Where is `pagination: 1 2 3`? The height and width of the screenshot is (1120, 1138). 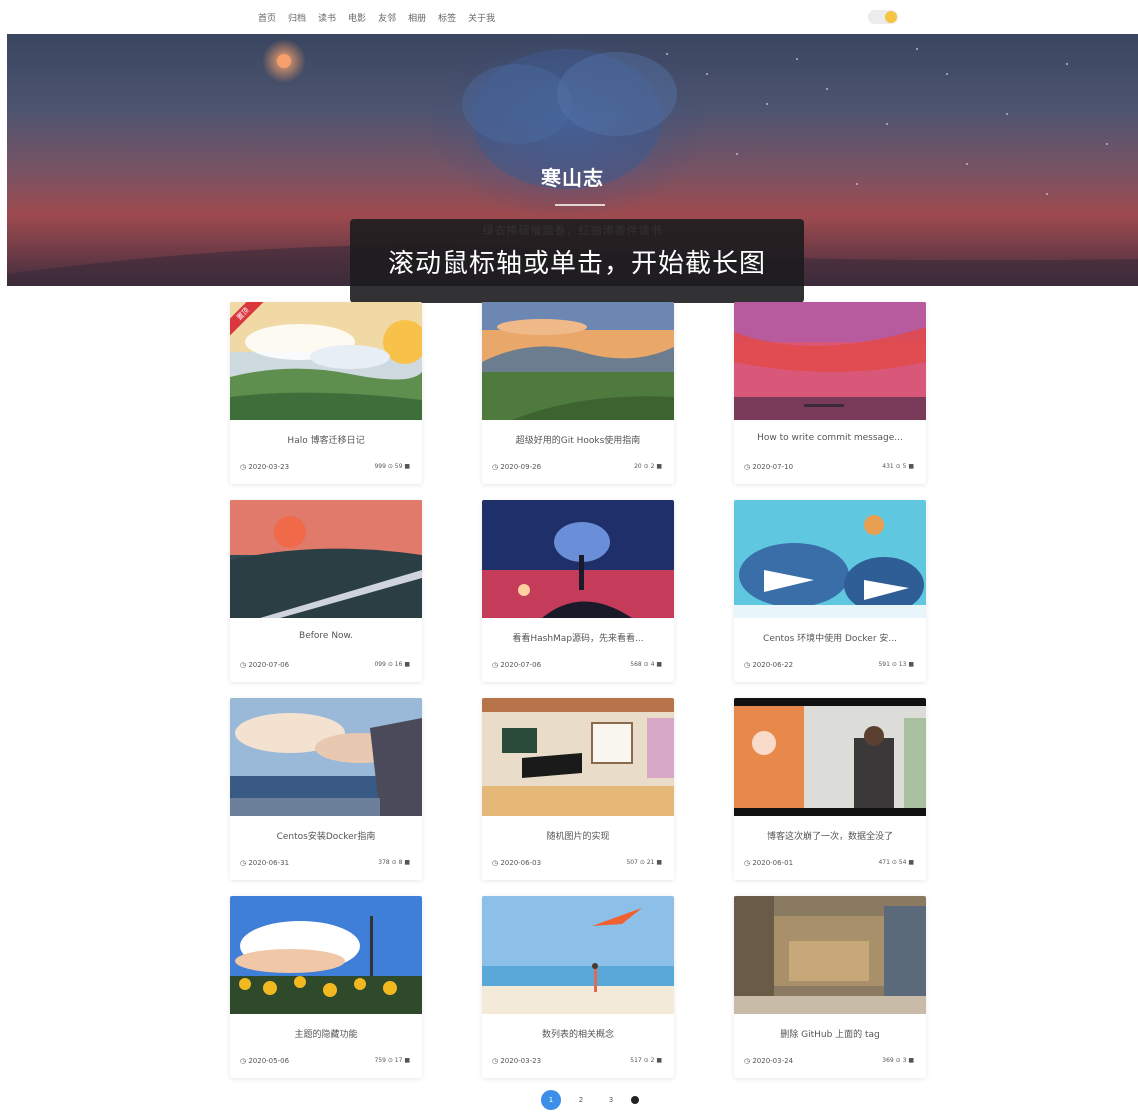 pagination: 1 2 3 is located at coordinates (590, 1100).